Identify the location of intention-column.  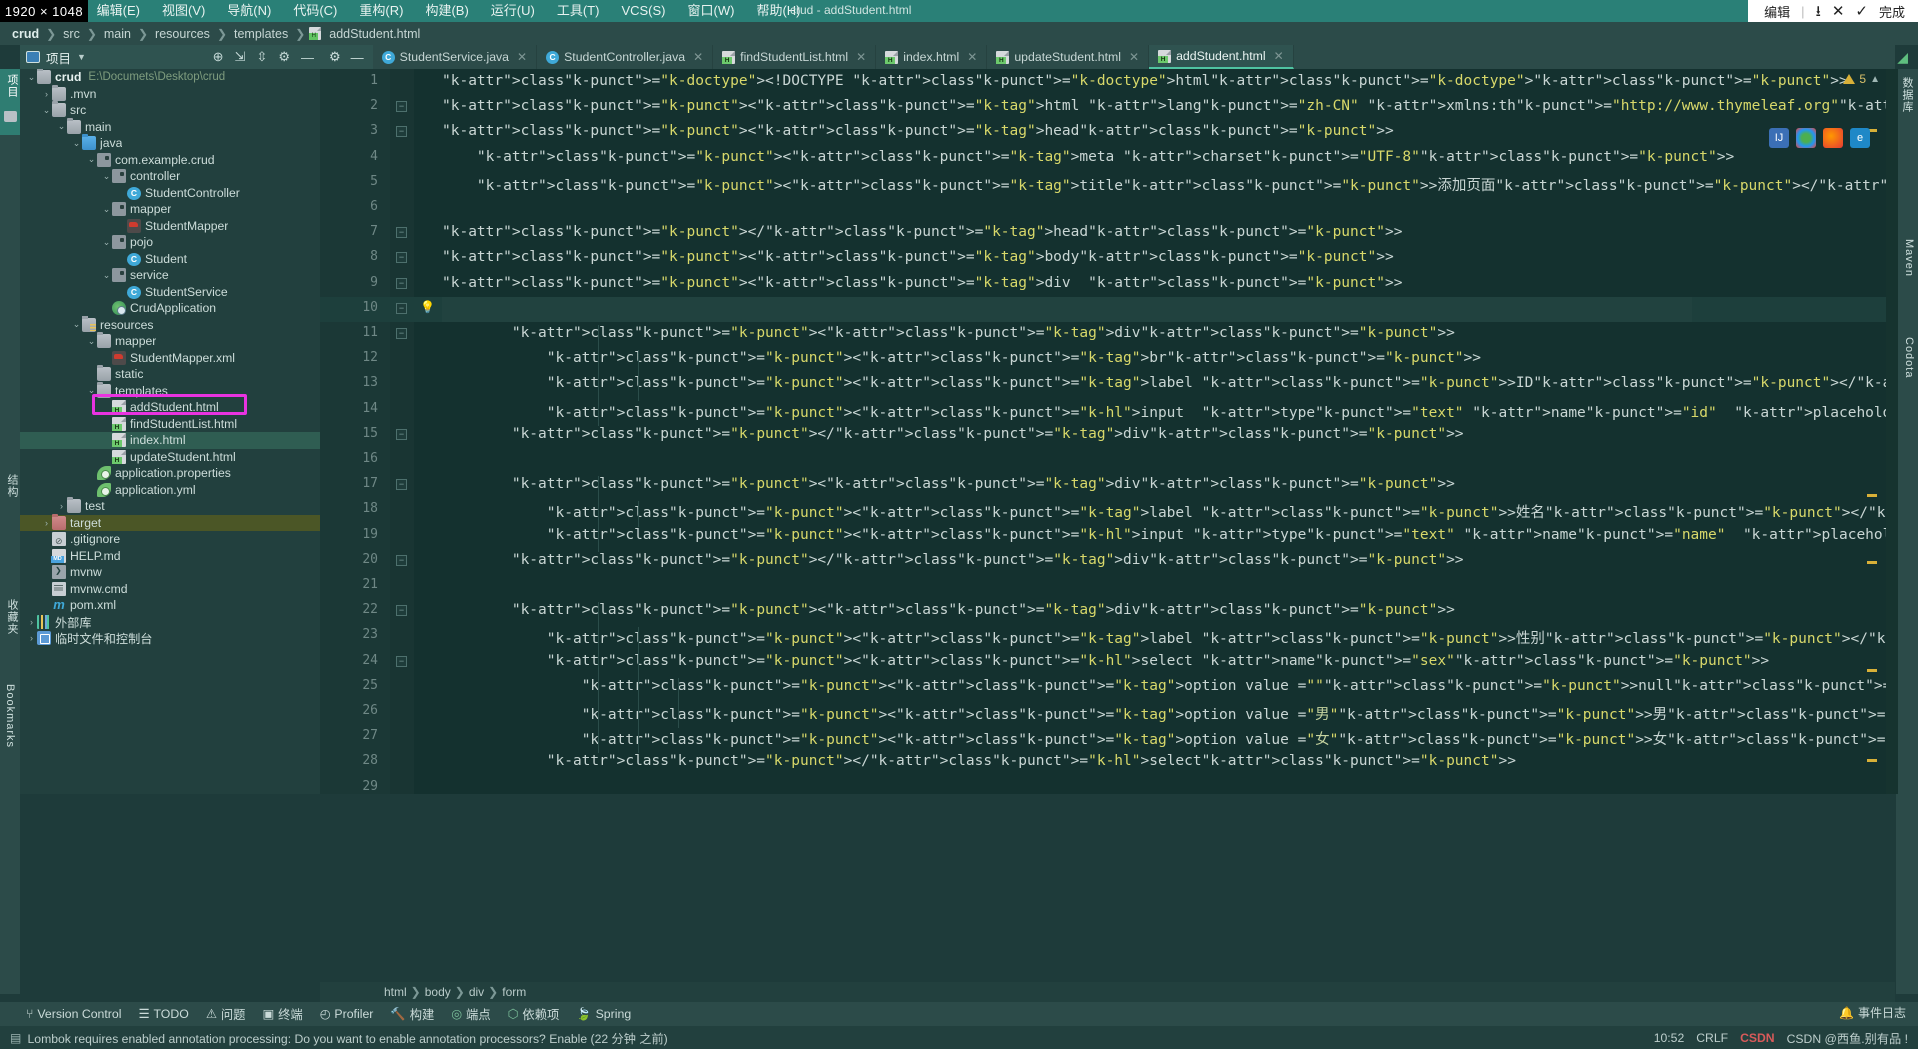
(428, 431).